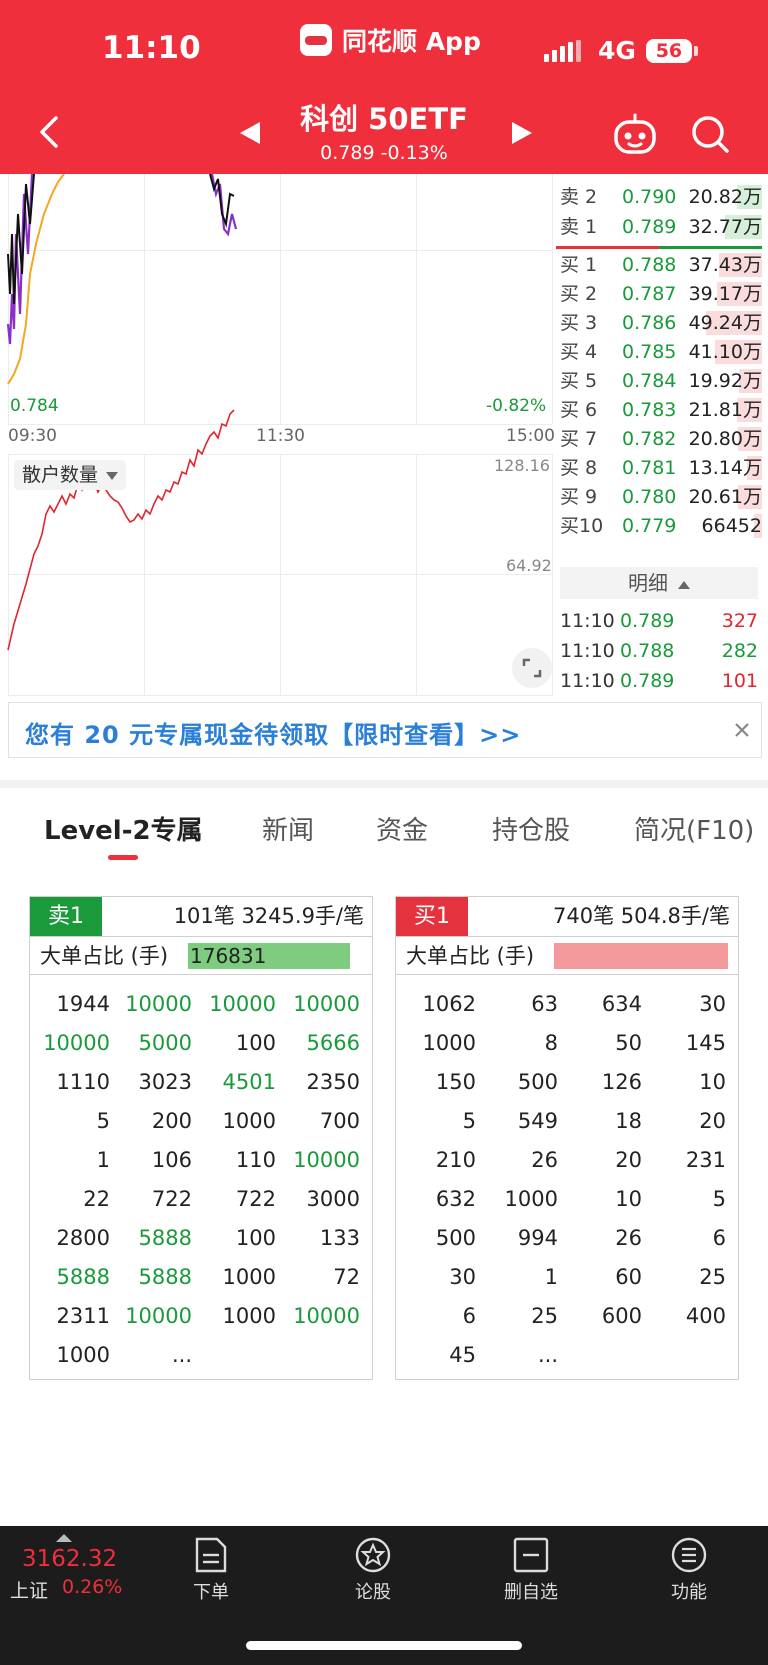 This screenshot has width=768, height=1665. What do you see at coordinates (121, 530) in the screenshot?
I see `retail-count-line` at bounding box center [121, 530].